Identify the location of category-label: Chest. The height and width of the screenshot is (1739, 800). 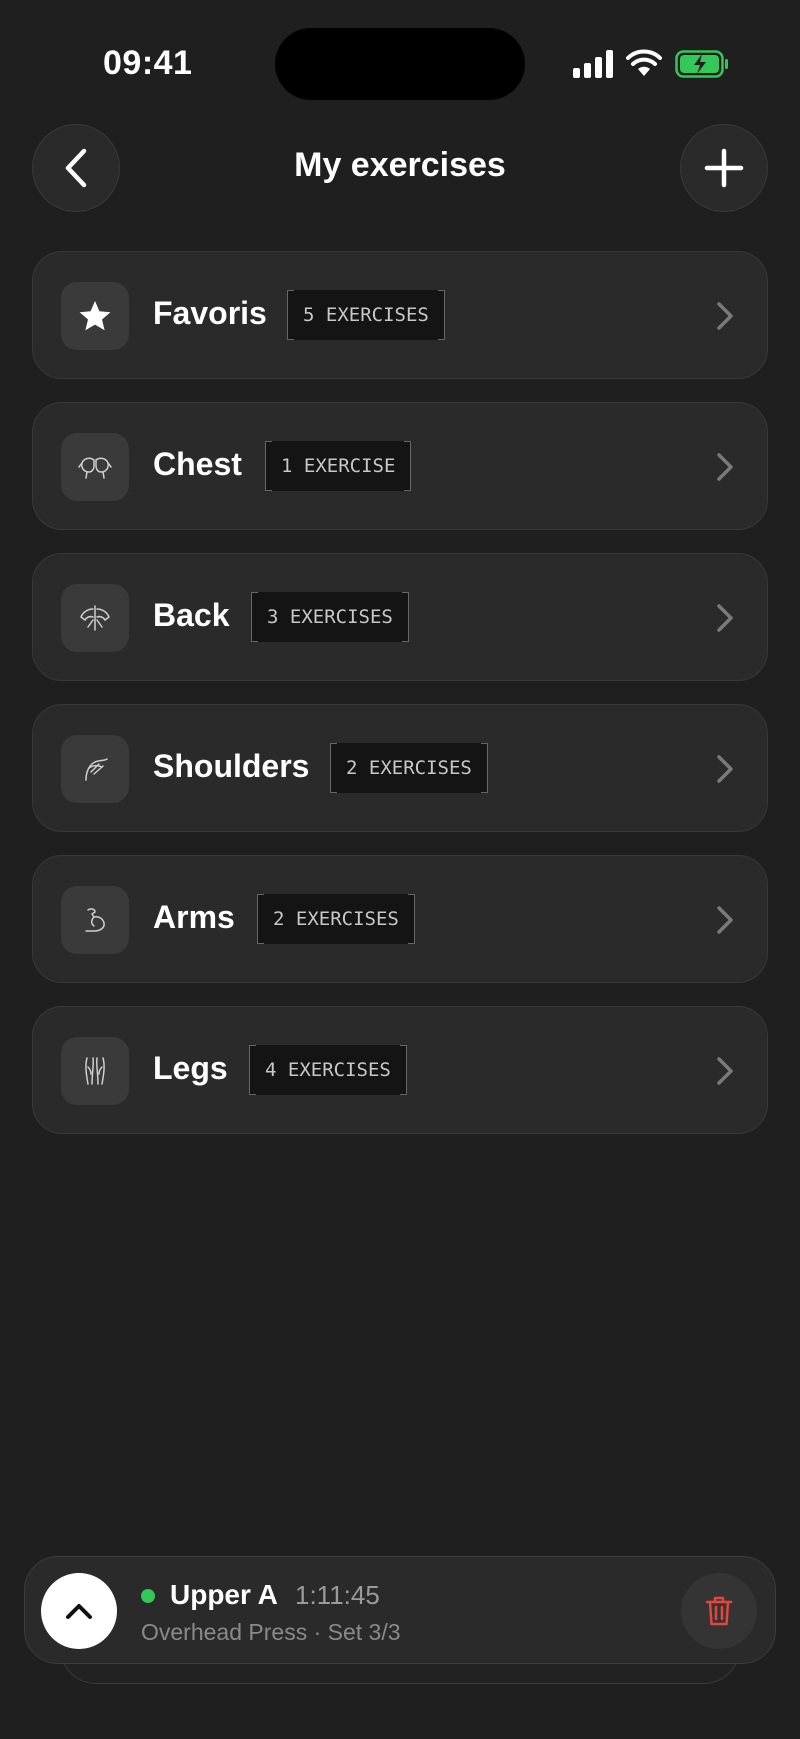
(197, 464).